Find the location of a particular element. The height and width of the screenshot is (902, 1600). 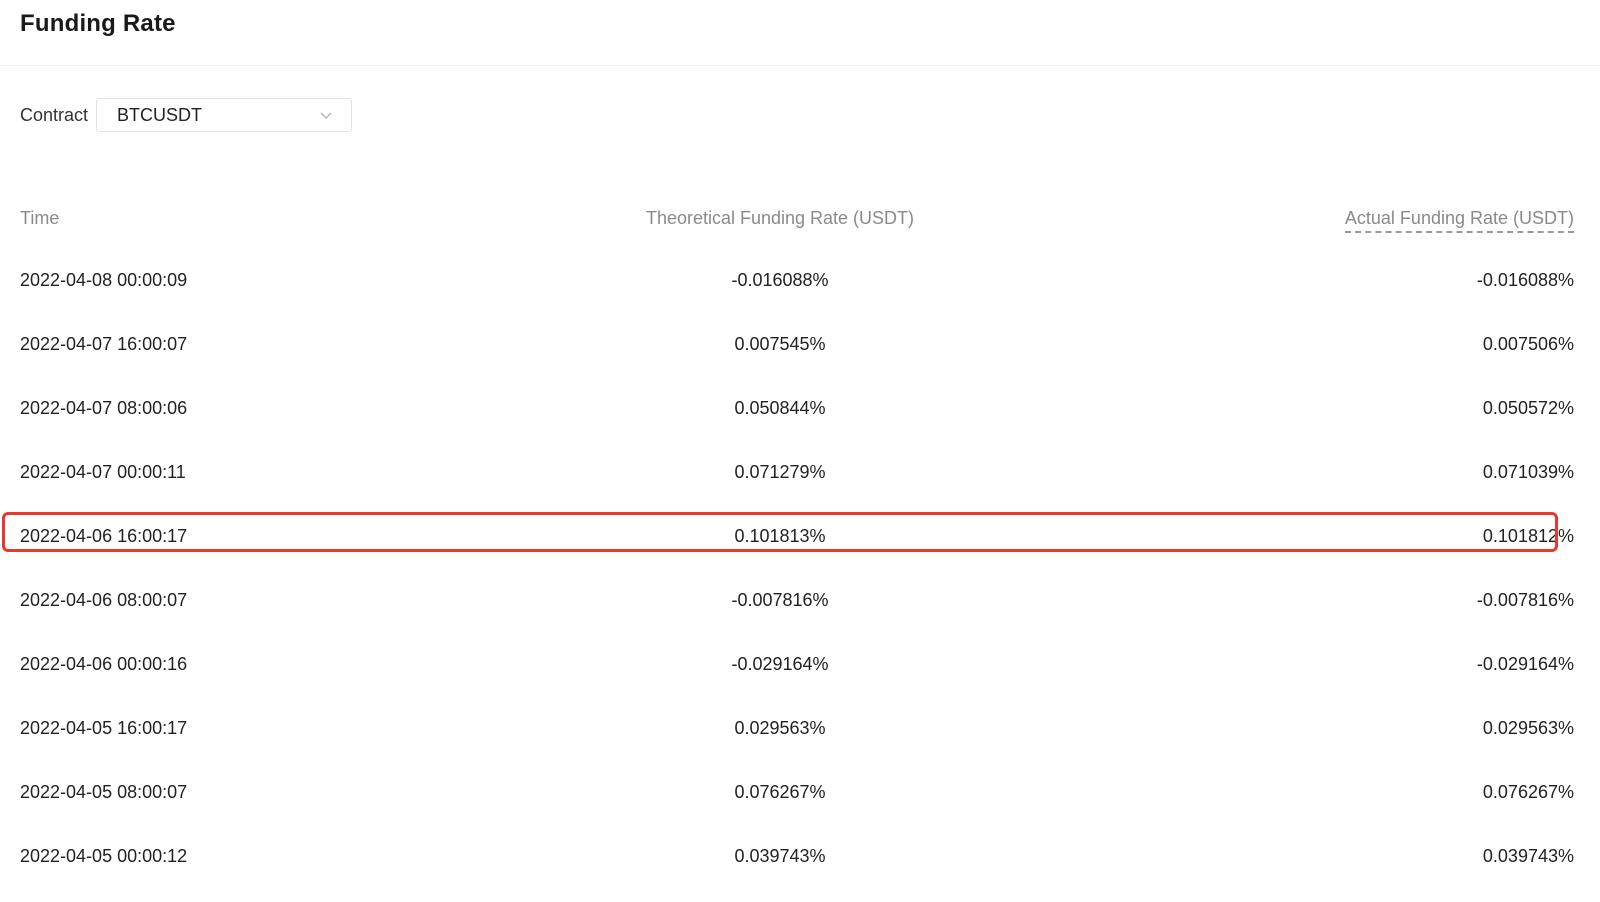

row-time: 2022-04-06 08:00:07 is located at coordinates (104, 600).